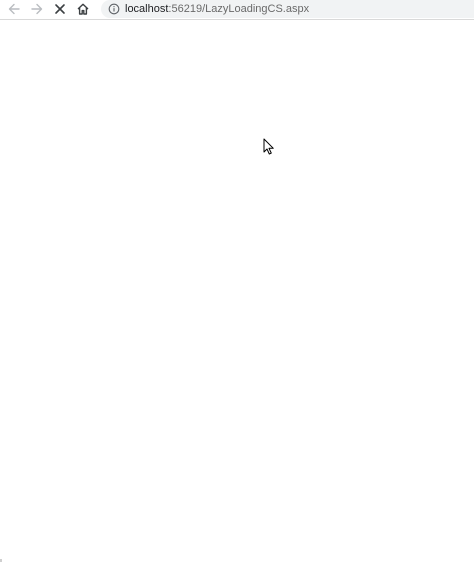 The width and height of the screenshot is (474, 562). I want to click on stop-loading-button, so click(60, 9).